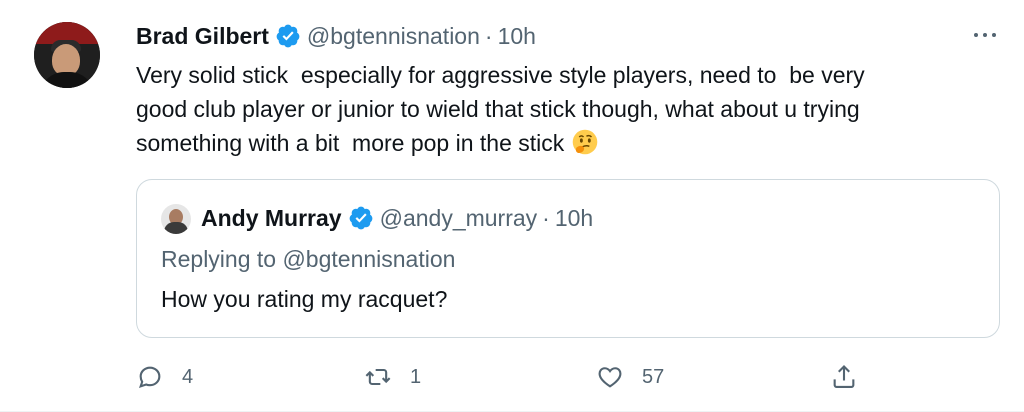 Image resolution: width=1024 pixels, height=412 pixels. I want to click on like-button: 57, so click(630, 377).